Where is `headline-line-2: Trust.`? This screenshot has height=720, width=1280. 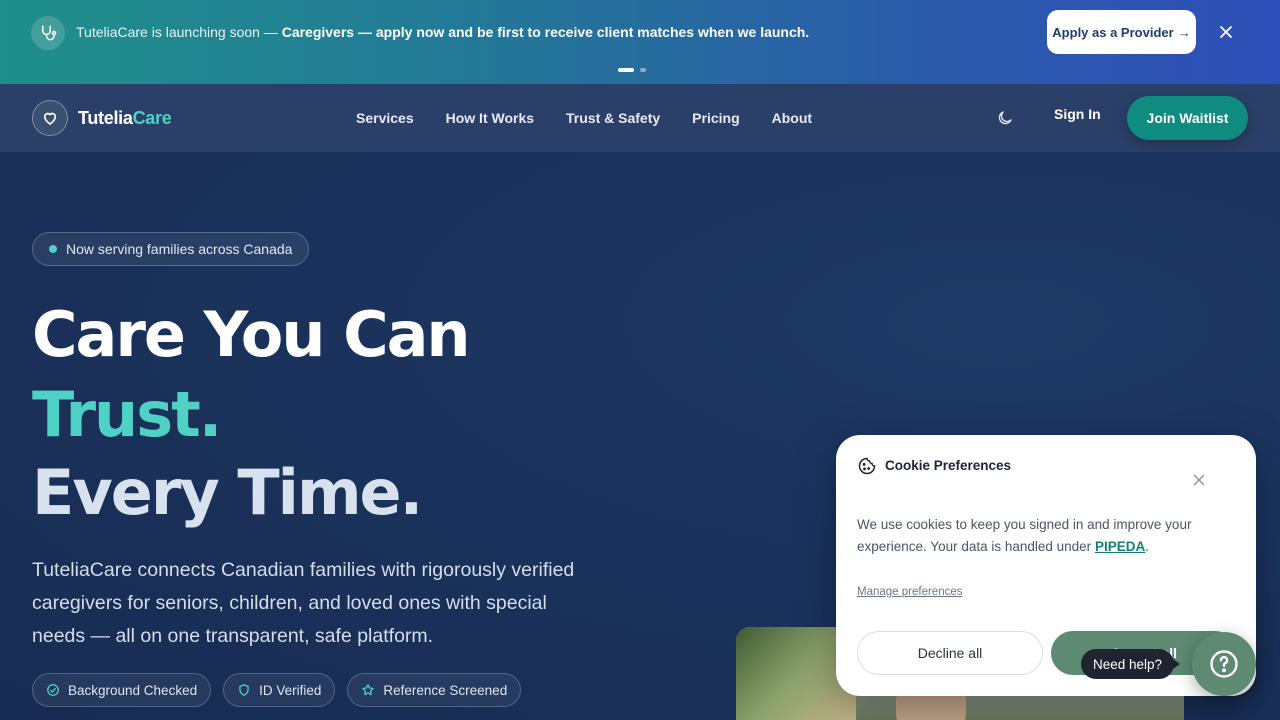
headline-line-2: Trust. is located at coordinates (127, 414).